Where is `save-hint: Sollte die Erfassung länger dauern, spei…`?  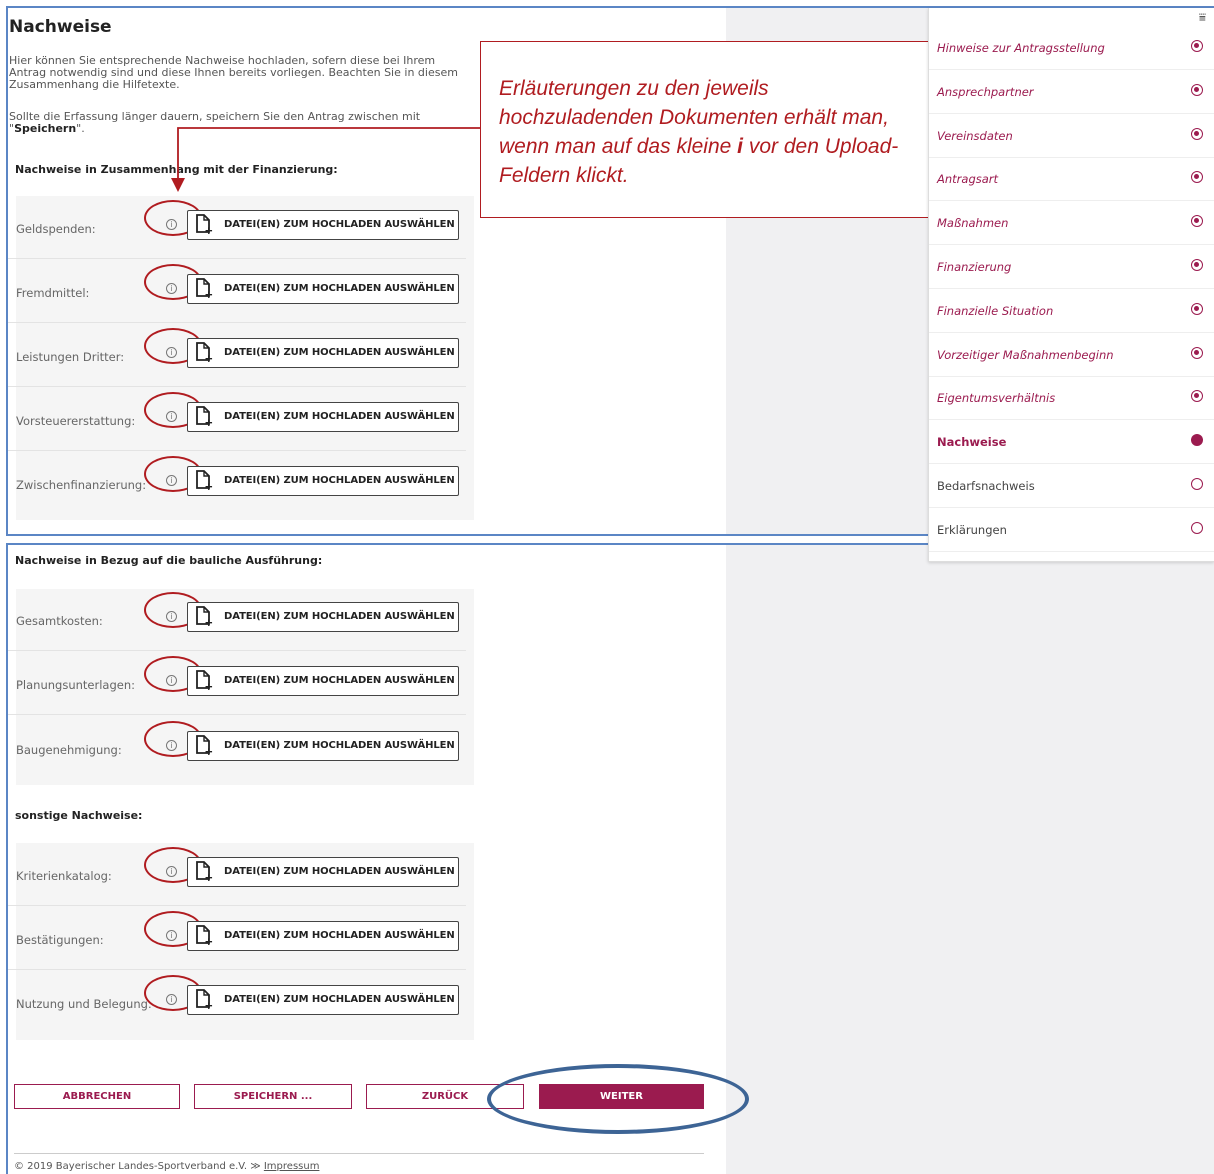
save-hint: Sollte die Erfassung länger dauern, spei… is located at coordinates (215, 122).